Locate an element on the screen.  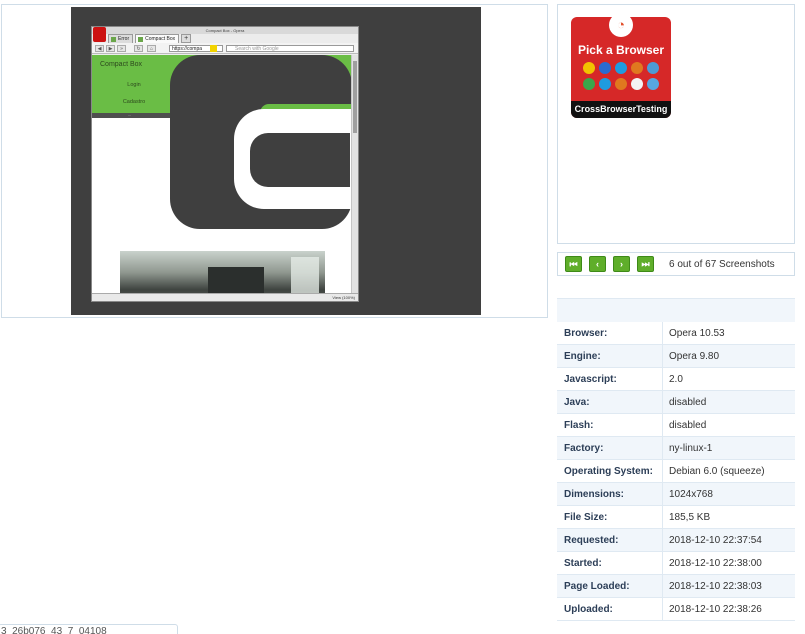
detail-value: 2018-12-10 22:38:03 is located at coordinates (715, 586).